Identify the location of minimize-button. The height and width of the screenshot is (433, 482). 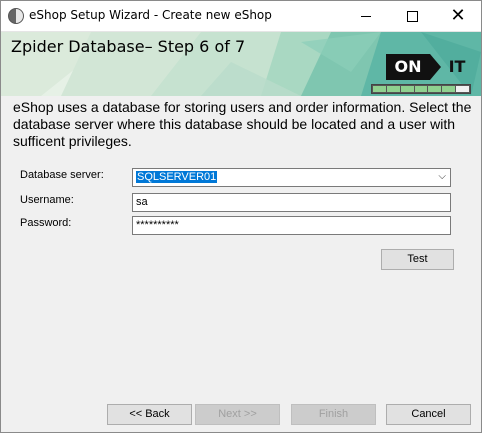
(366, 16).